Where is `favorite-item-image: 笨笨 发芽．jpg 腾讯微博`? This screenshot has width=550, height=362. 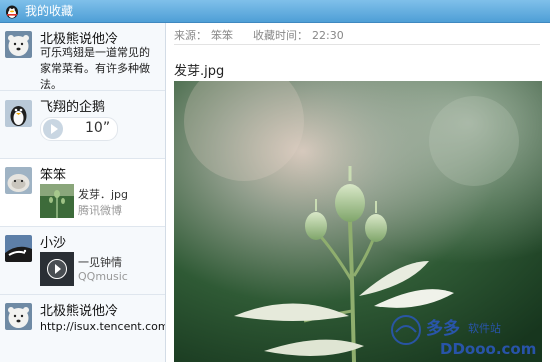
favorite-item-image: 笨笨 发芽．jpg 腾讯微博 is located at coordinates (82, 193).